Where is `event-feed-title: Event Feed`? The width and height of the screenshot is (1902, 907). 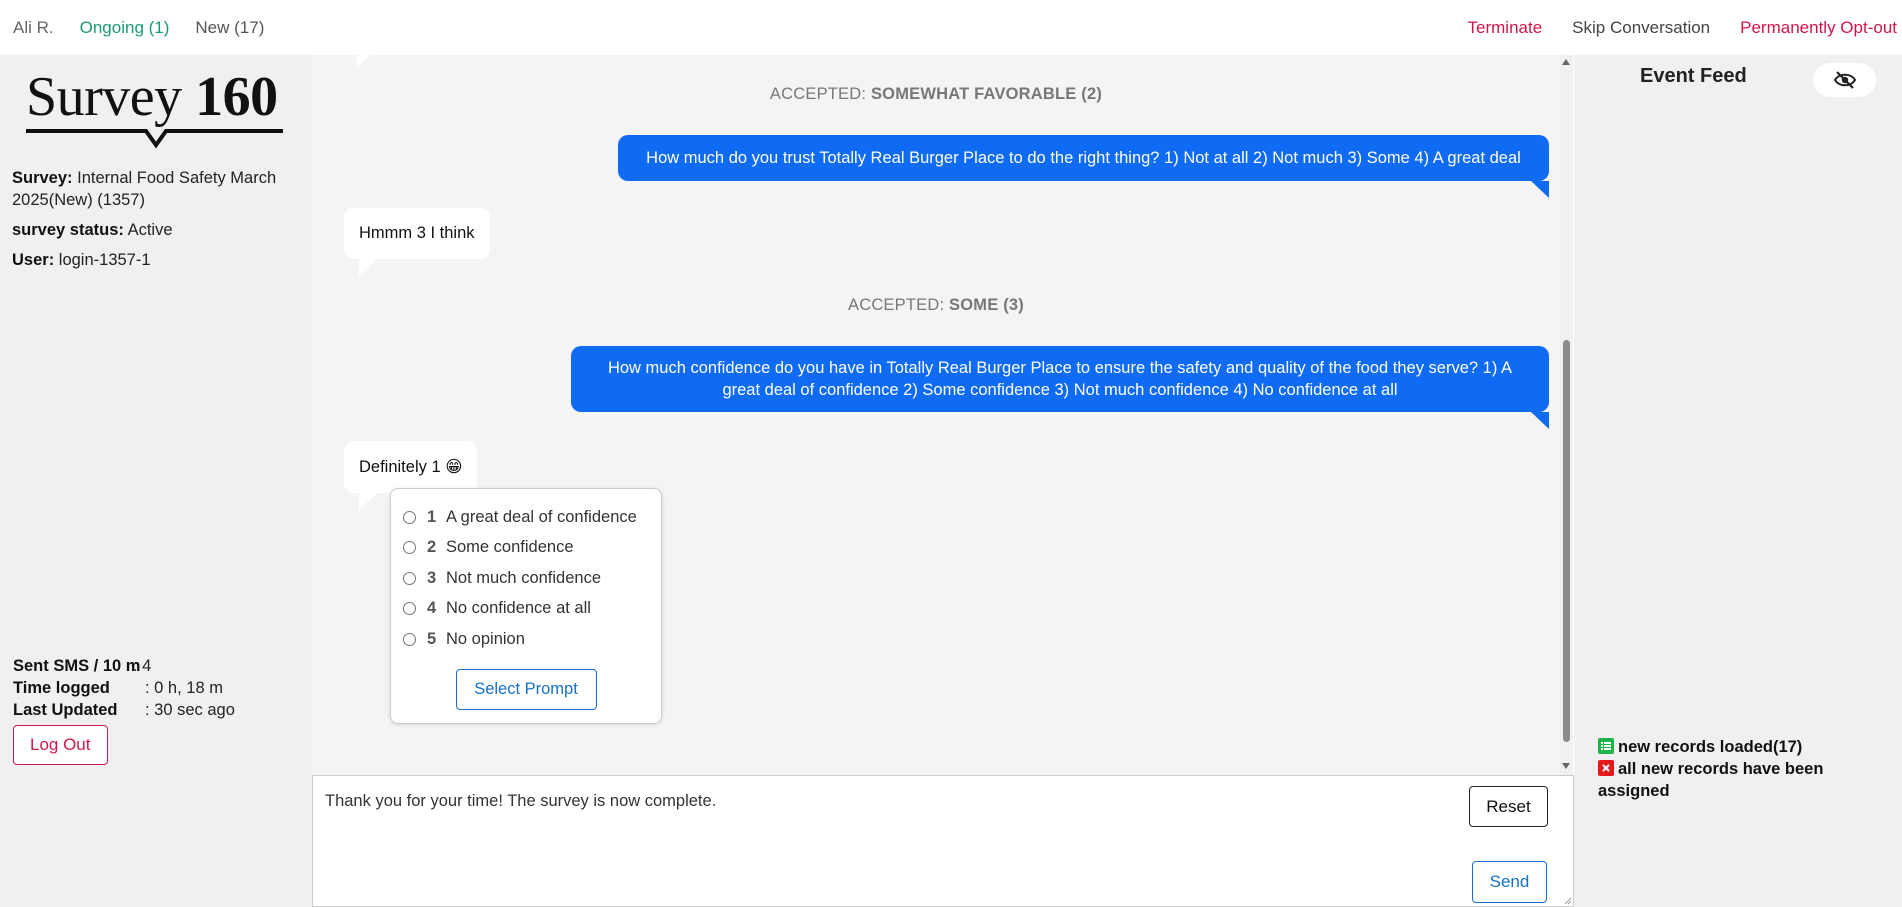 event-feed-title: Event Feed is located at coordinates (1693, 76).